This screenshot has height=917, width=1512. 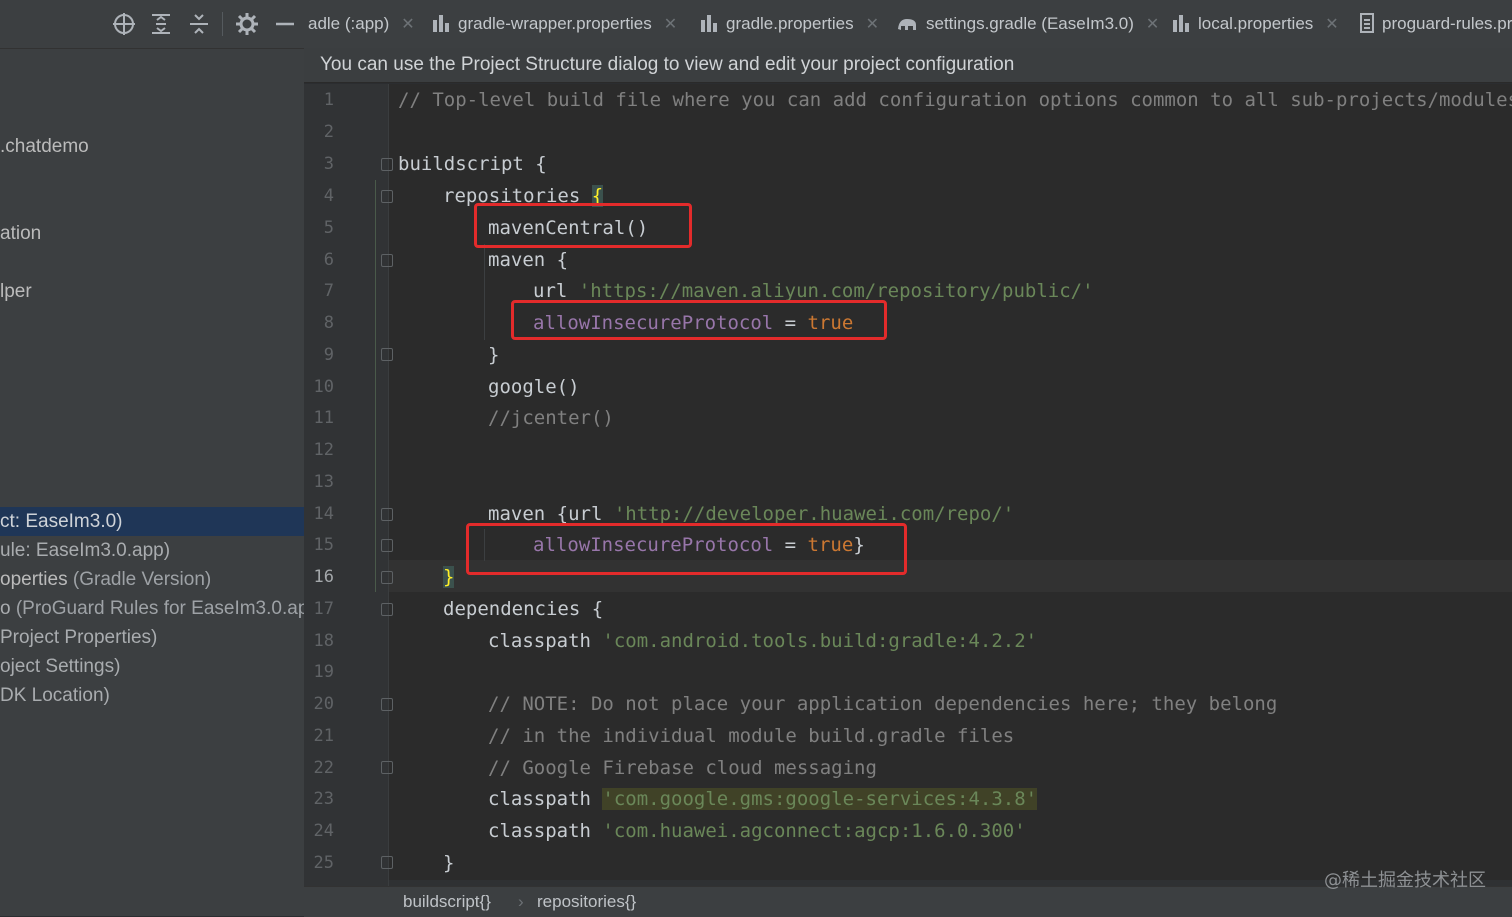 I want to click on tab-label: adle (:app), so click(x=349, y=23).